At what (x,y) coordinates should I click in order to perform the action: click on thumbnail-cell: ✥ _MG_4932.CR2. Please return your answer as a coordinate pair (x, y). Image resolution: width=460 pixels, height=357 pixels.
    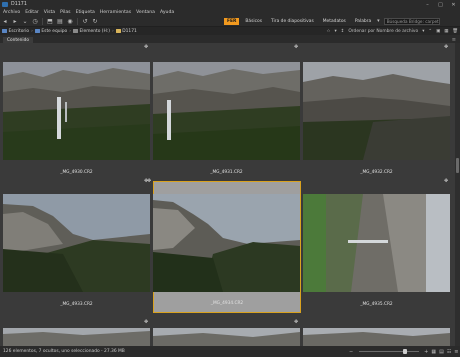
    Looking at the image, I should click on (376, 113).